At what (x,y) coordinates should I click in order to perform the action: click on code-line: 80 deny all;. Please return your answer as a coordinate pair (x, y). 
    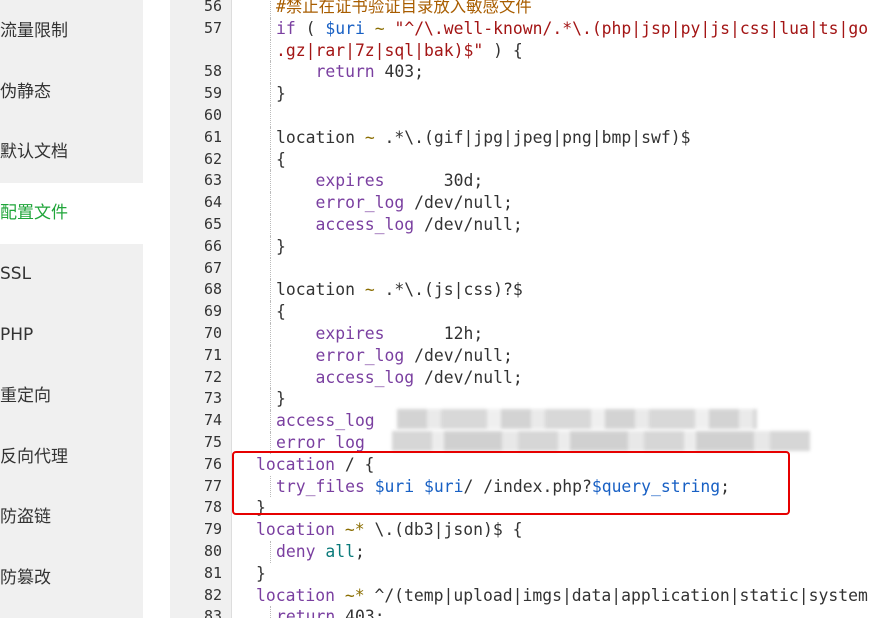
    Looking at the image, I should click on (527, 552).